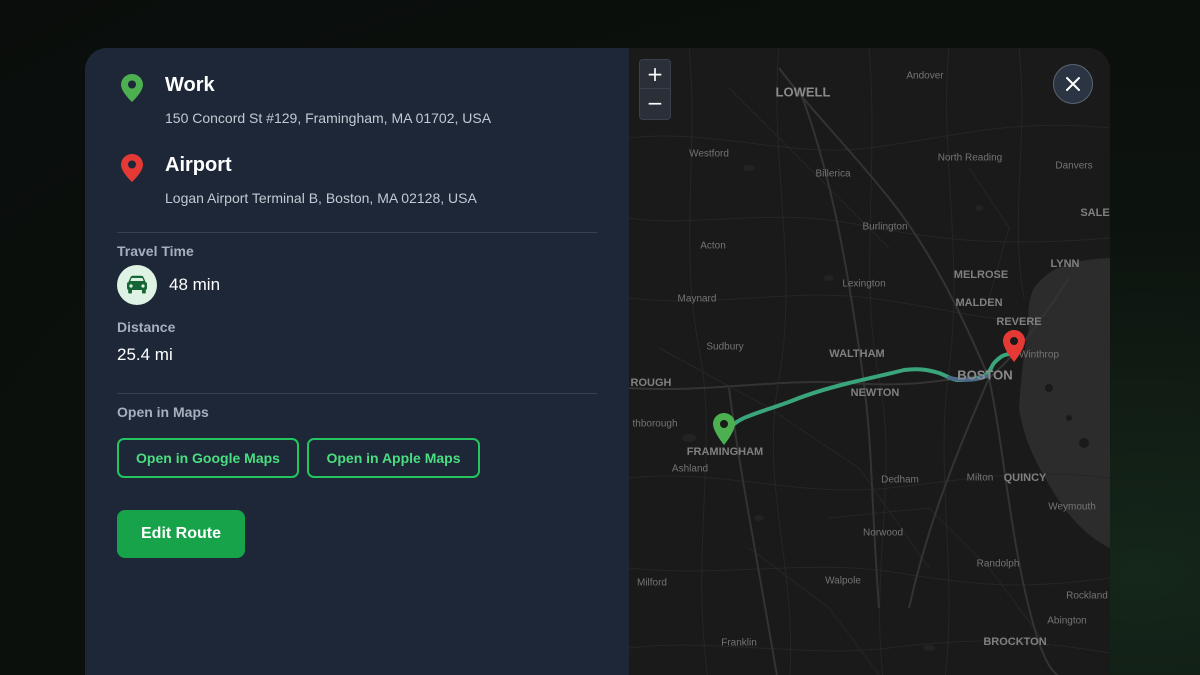 This screenshot has height=675, width=1200. Describe the element at coordinates (651, 383) in the screenshot. I see `place-label: ROUGH` at that location.